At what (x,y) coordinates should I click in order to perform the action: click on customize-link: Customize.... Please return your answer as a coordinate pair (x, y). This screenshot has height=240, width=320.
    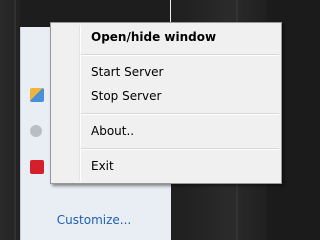
    Looking at the image, I should click on (94, 220).